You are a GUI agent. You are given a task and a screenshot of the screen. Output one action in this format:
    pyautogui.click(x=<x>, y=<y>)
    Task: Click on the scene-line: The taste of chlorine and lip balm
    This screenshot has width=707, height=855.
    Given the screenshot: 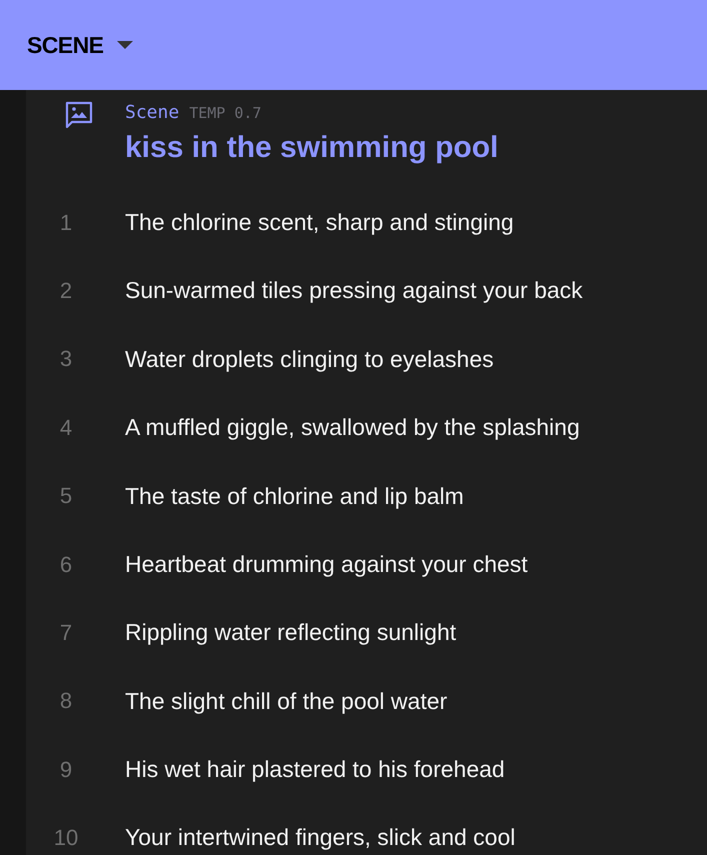 What is the action you would take?
    pyautogui.click(x=294, y=496)
    